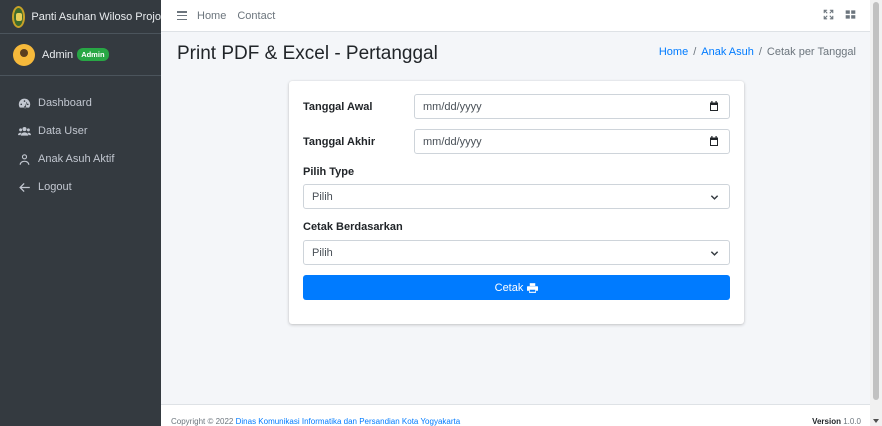 Image resolution: width=882 pixels, height=426 pixels. I want to click on version-label: Version, so click(826, 421).